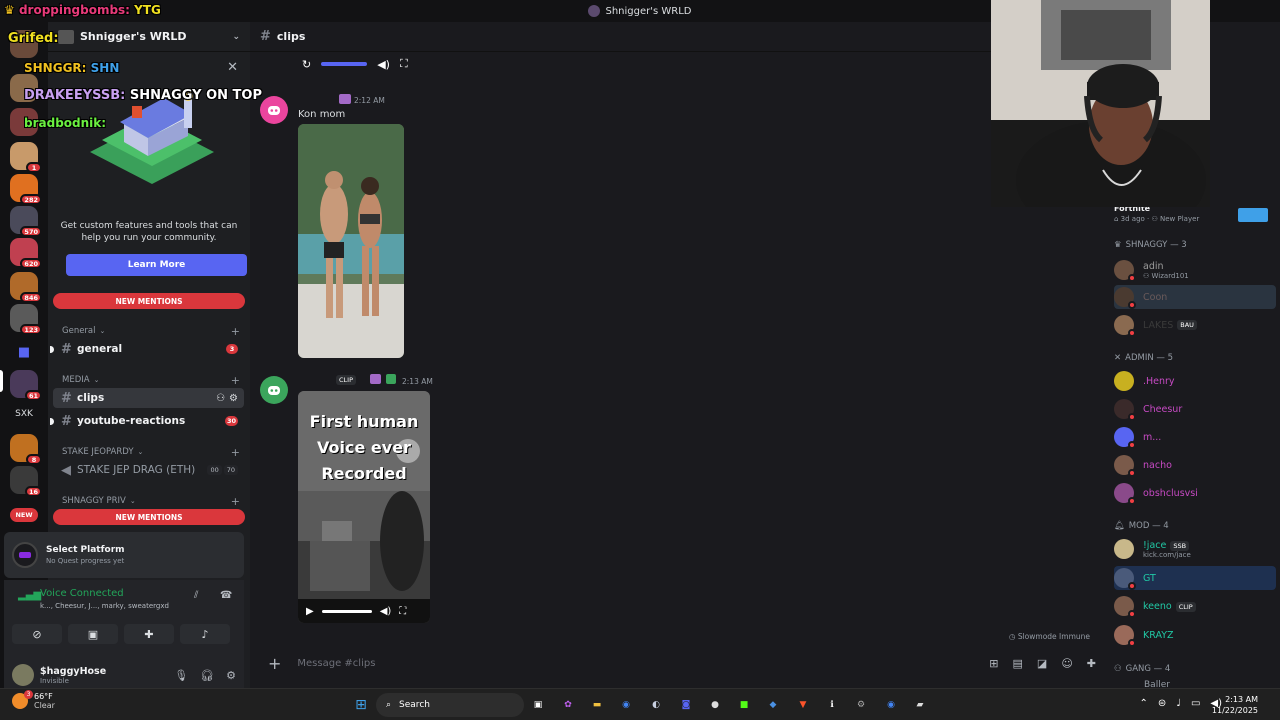  I want to click on category-shnaggy-priv: SHNAGGY PRIV ⌄ +, so click(151, 501).